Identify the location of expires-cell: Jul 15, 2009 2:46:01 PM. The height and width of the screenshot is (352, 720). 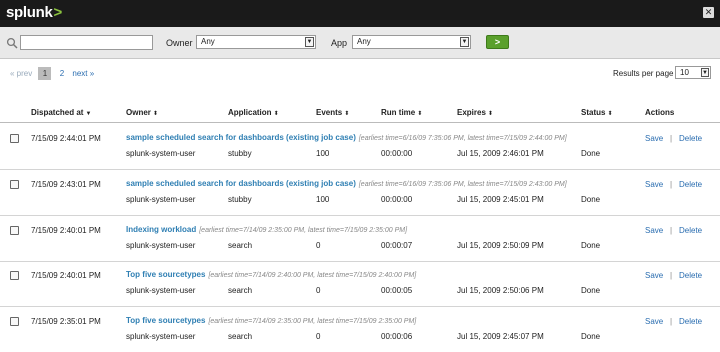
(500, 153).